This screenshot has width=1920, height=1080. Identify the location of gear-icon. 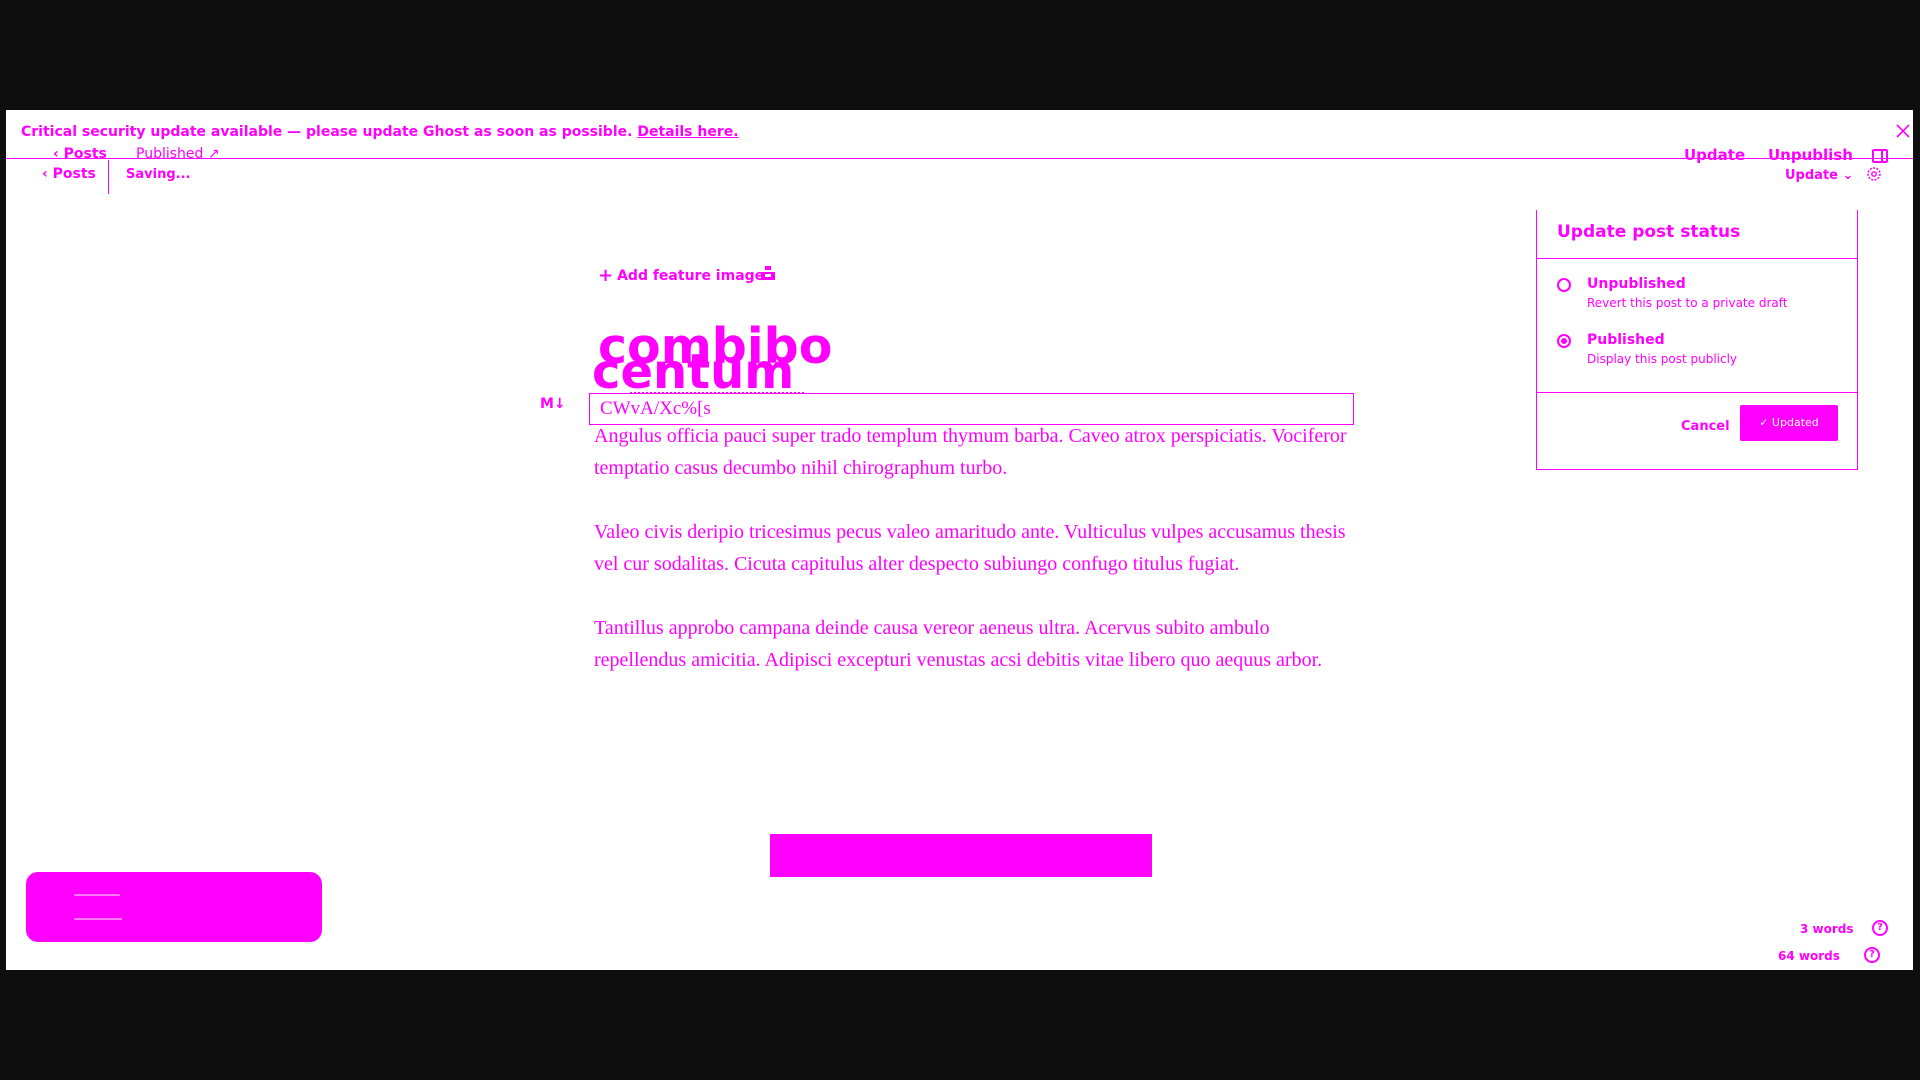
(1874, 174).